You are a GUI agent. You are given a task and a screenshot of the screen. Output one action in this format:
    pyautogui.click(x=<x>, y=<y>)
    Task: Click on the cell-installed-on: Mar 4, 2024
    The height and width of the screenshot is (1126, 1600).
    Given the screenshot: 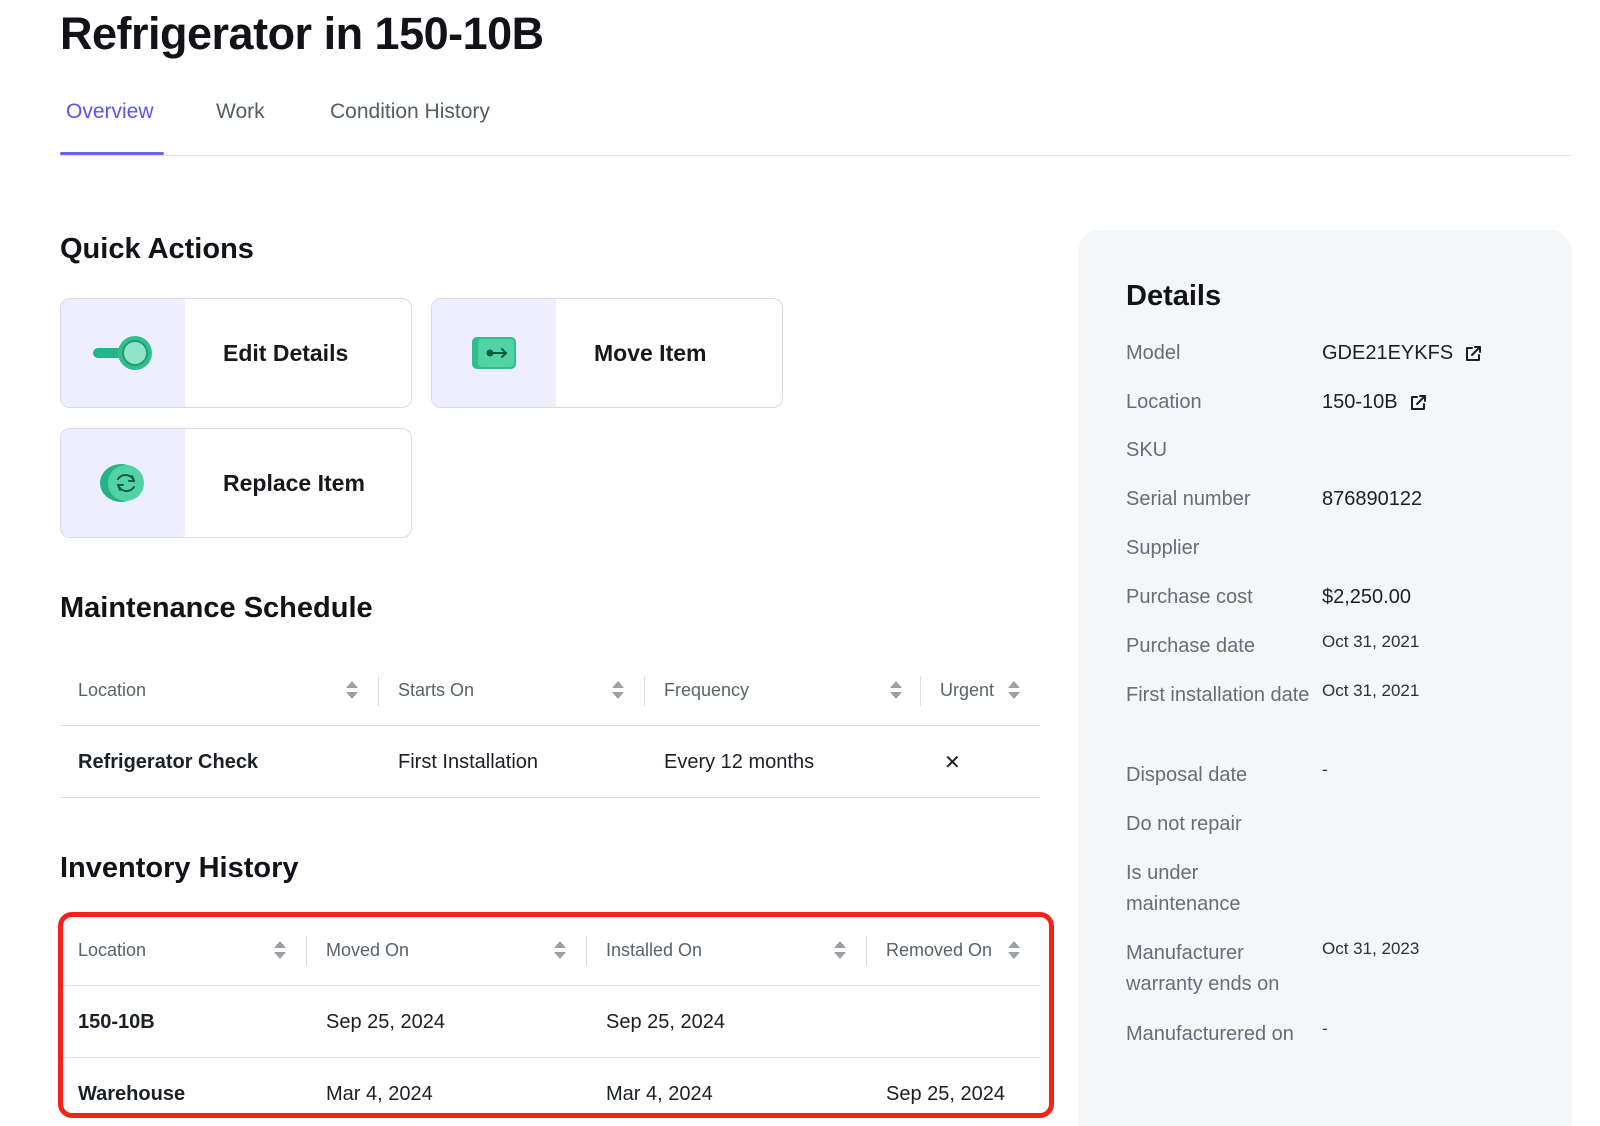 What is the action you would take?
    pyautogui.click(x=659, y=1093)
    